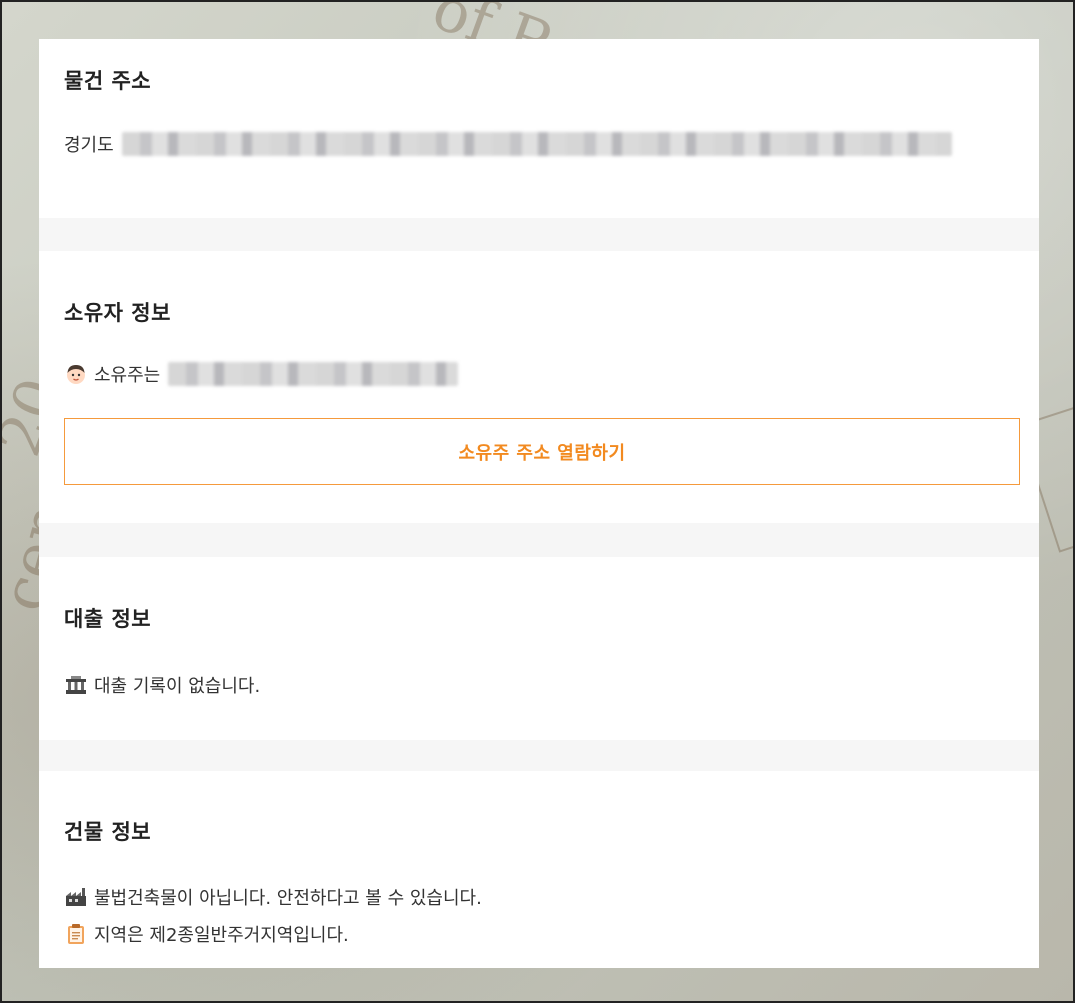  I want to click on clipboard-icon, so click(76, 934).